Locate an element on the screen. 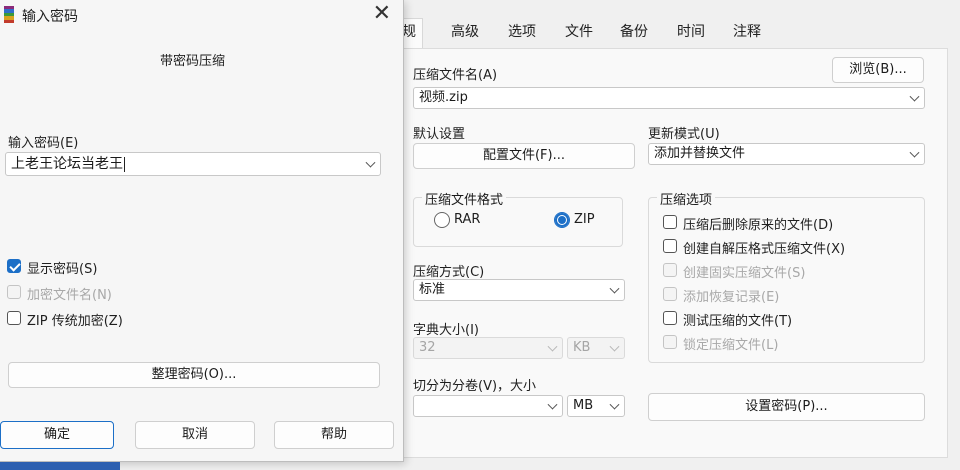 The width and height of the screenshot is (960, 470). dictionary-size-label: 字典大小(I) is located at coordinates (446, 330).